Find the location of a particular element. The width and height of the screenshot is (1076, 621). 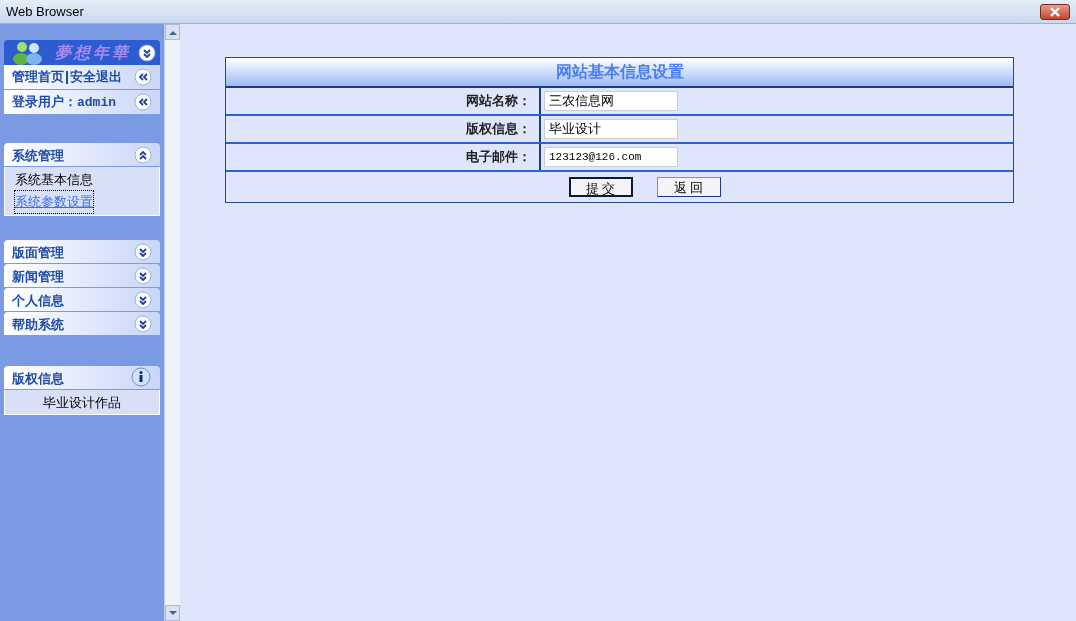

menu-header: 个人信息 is located at coordinates (82, 300).